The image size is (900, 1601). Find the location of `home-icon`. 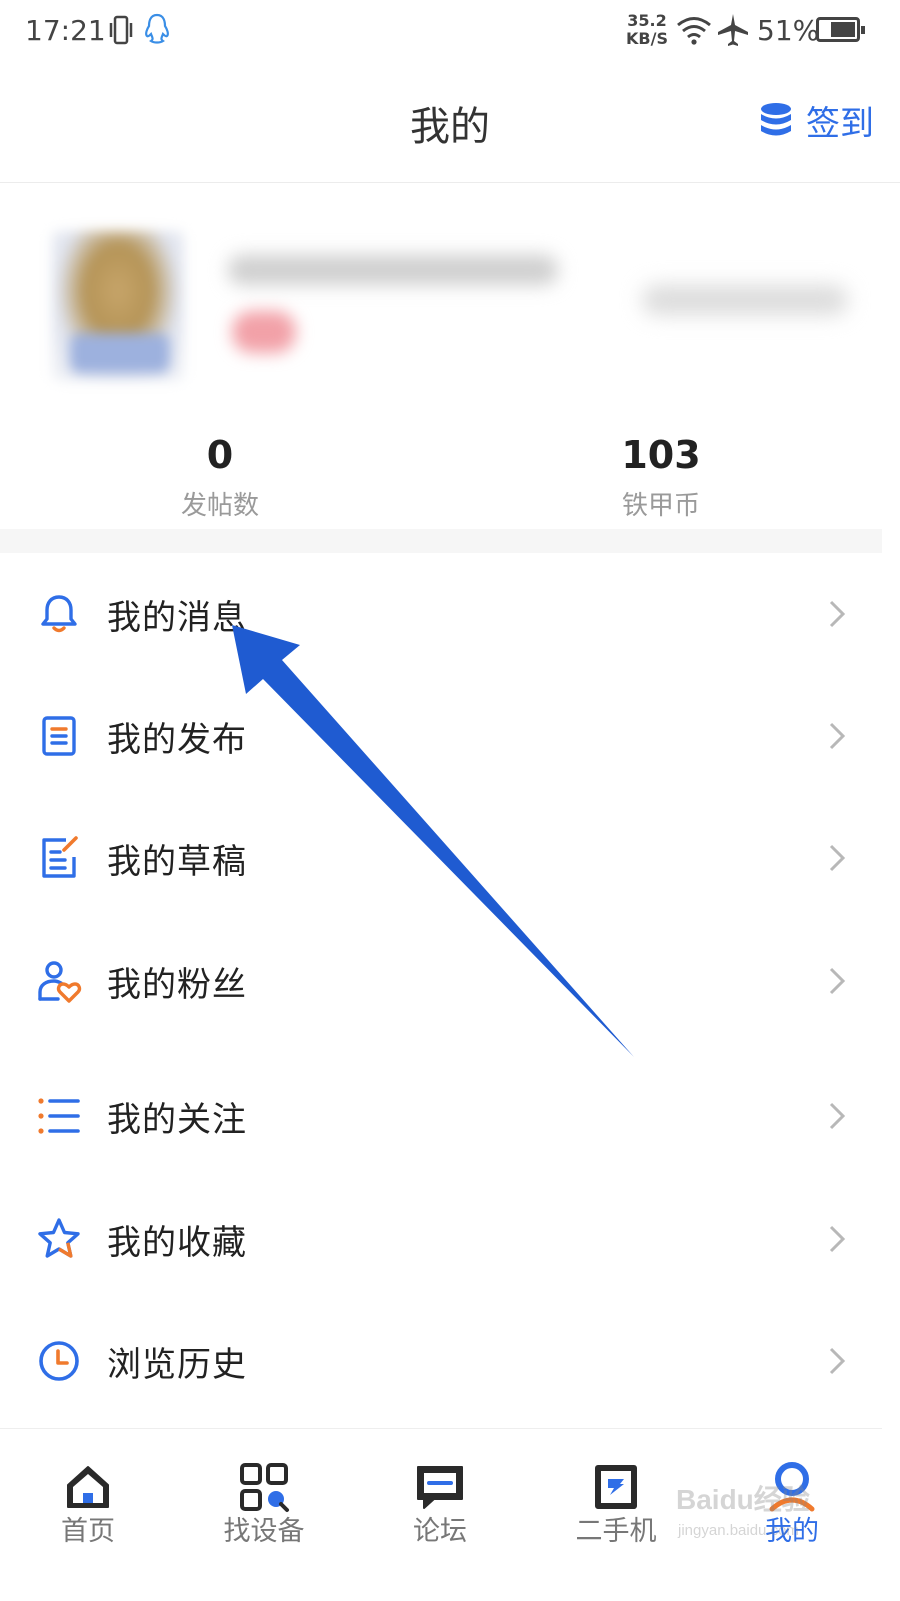

home-icon is located at coordinates (88, 1487).